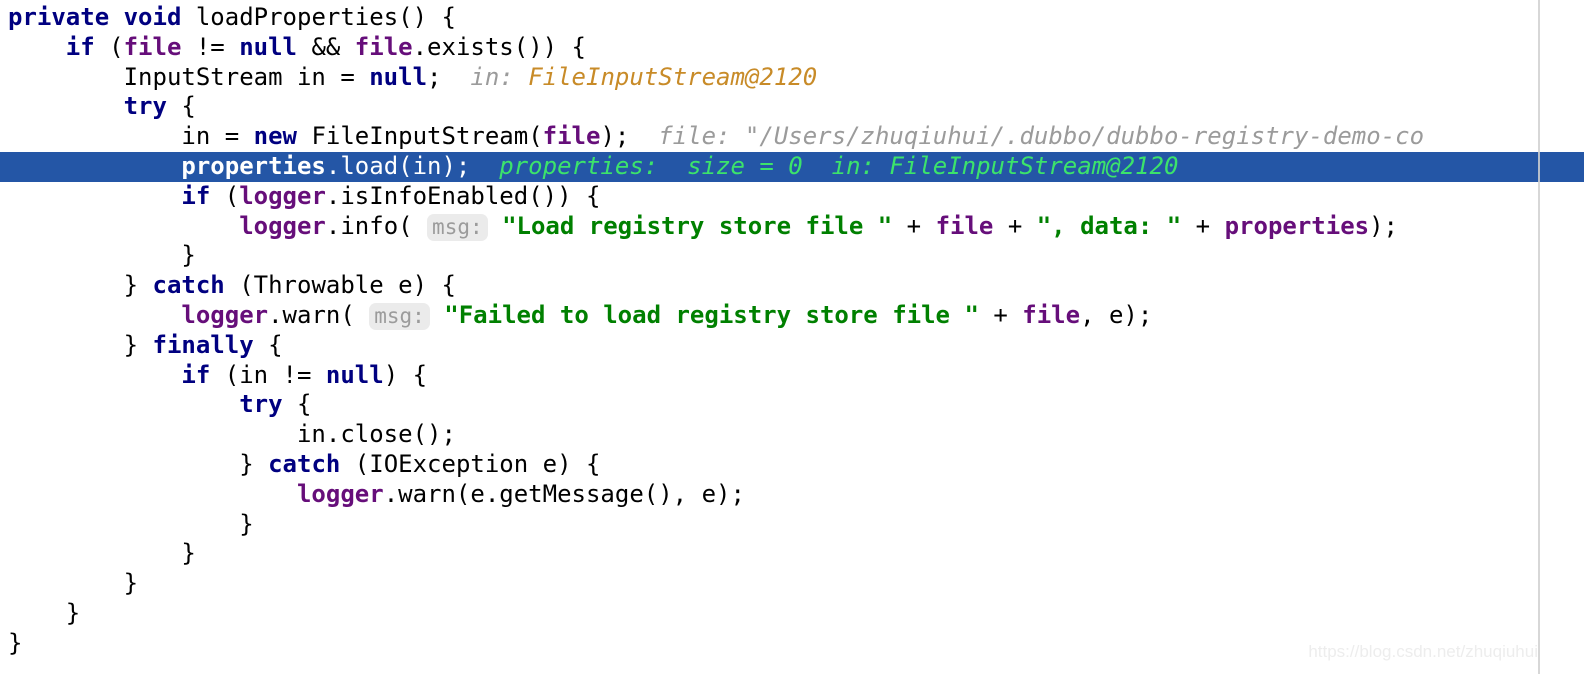 Image resolution: width=1584 pixels, height=674 pixels. Describe the element at coordinates (246, 76) in the screenshot. I see `code-token: InputStream in =` at that location.